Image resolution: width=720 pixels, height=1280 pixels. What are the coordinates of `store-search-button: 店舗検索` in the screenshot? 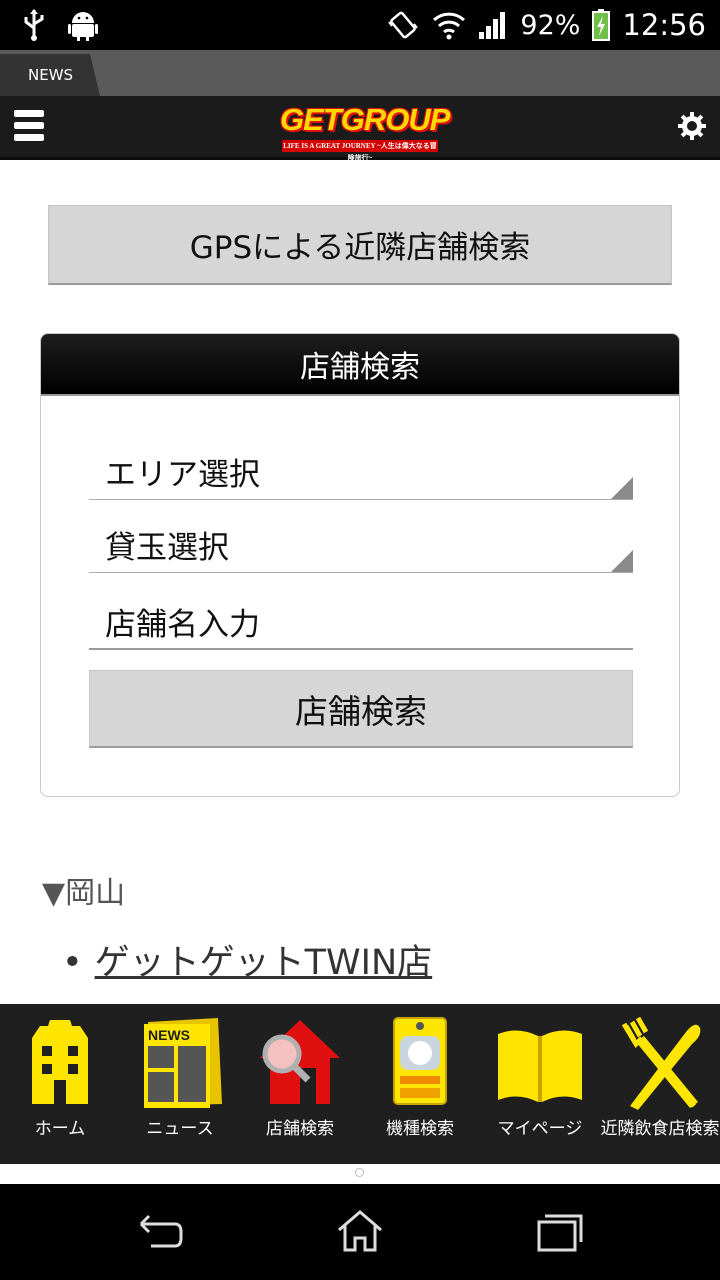 It's located at (361, 709).